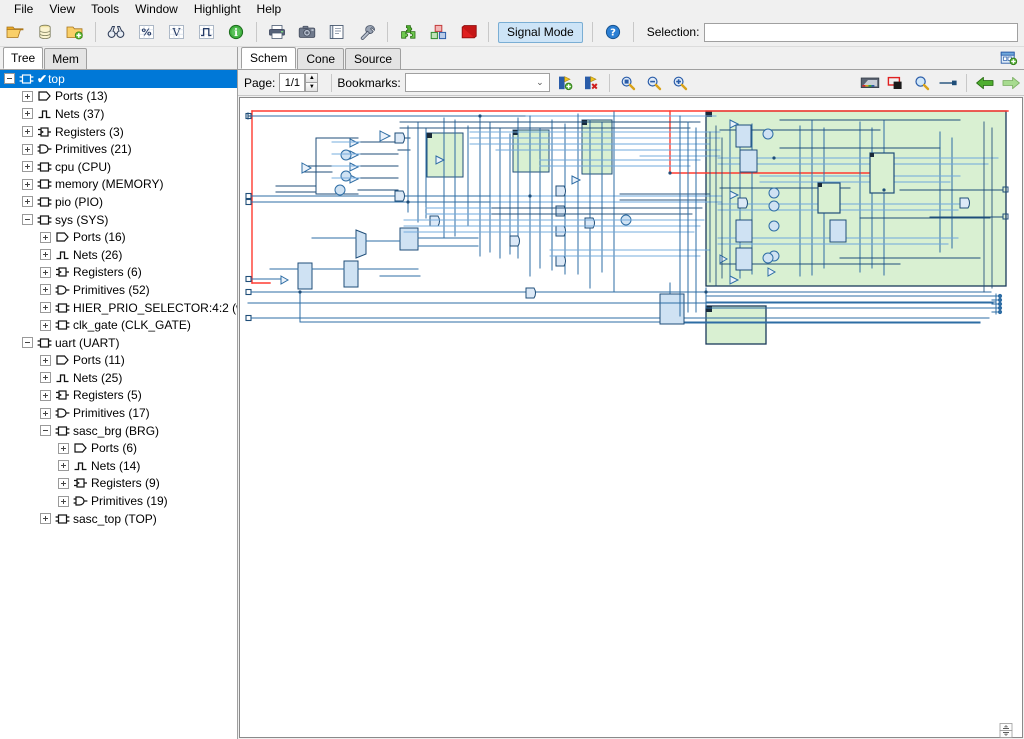 The image size is (1024, 739). What do you see at coordinates (118, 343) in the screenshot?
I see `tree-item: uart (UART)` at bounding box center [118, 343].